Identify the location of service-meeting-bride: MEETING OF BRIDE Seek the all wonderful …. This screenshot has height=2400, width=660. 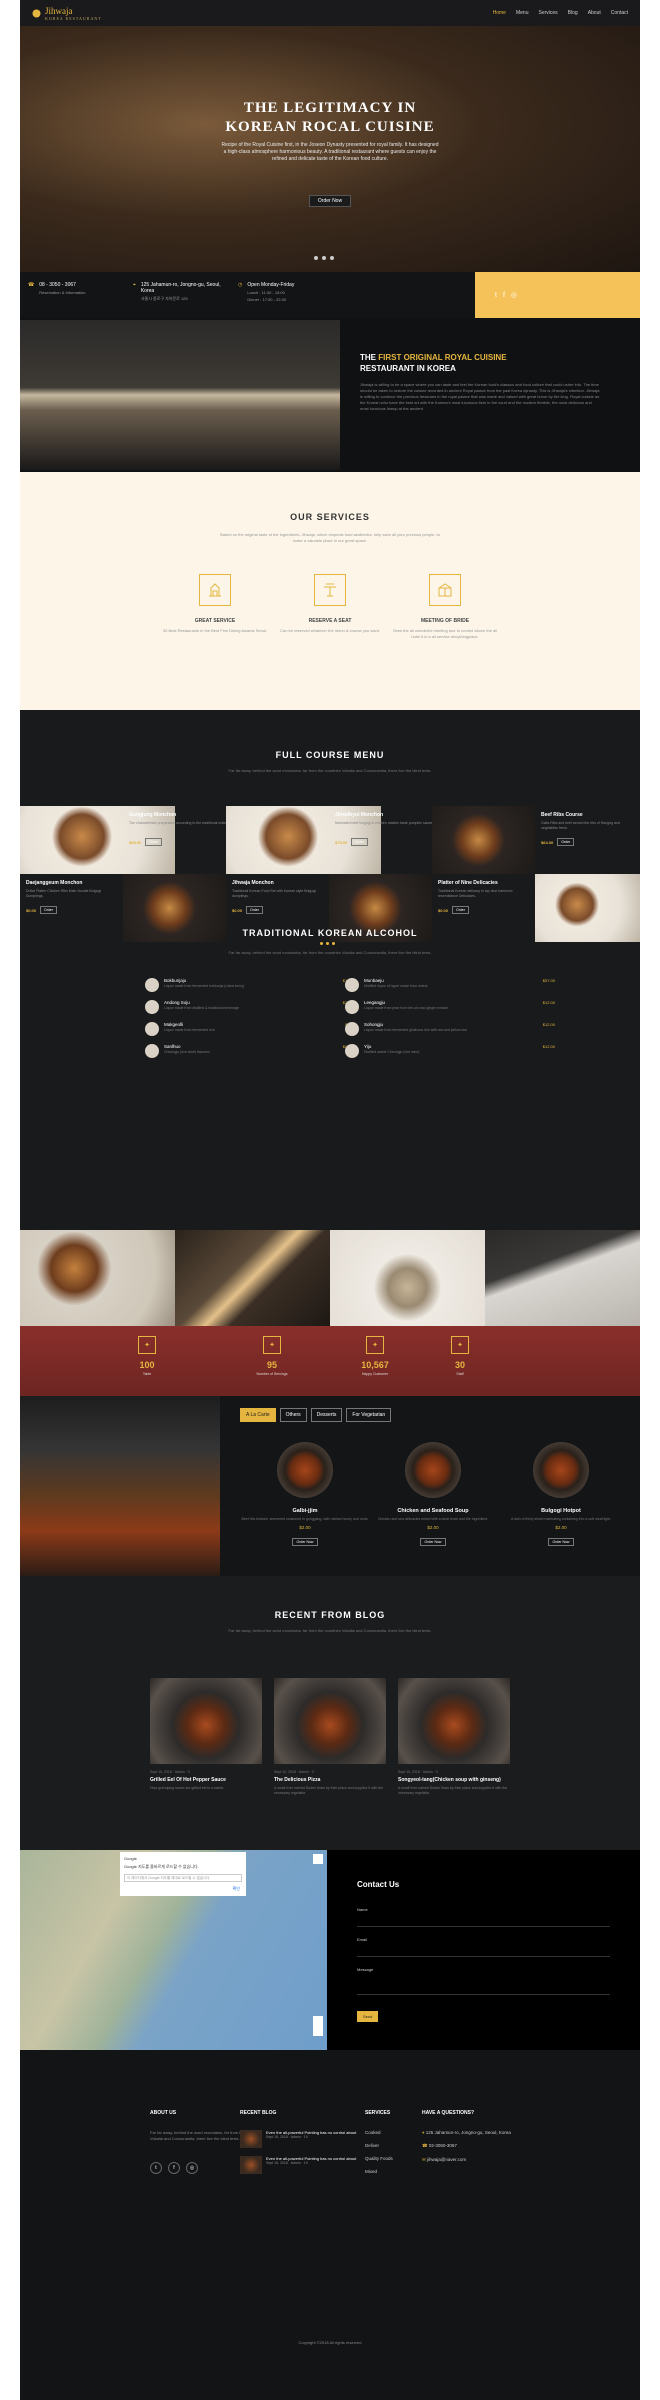
(445, 607).